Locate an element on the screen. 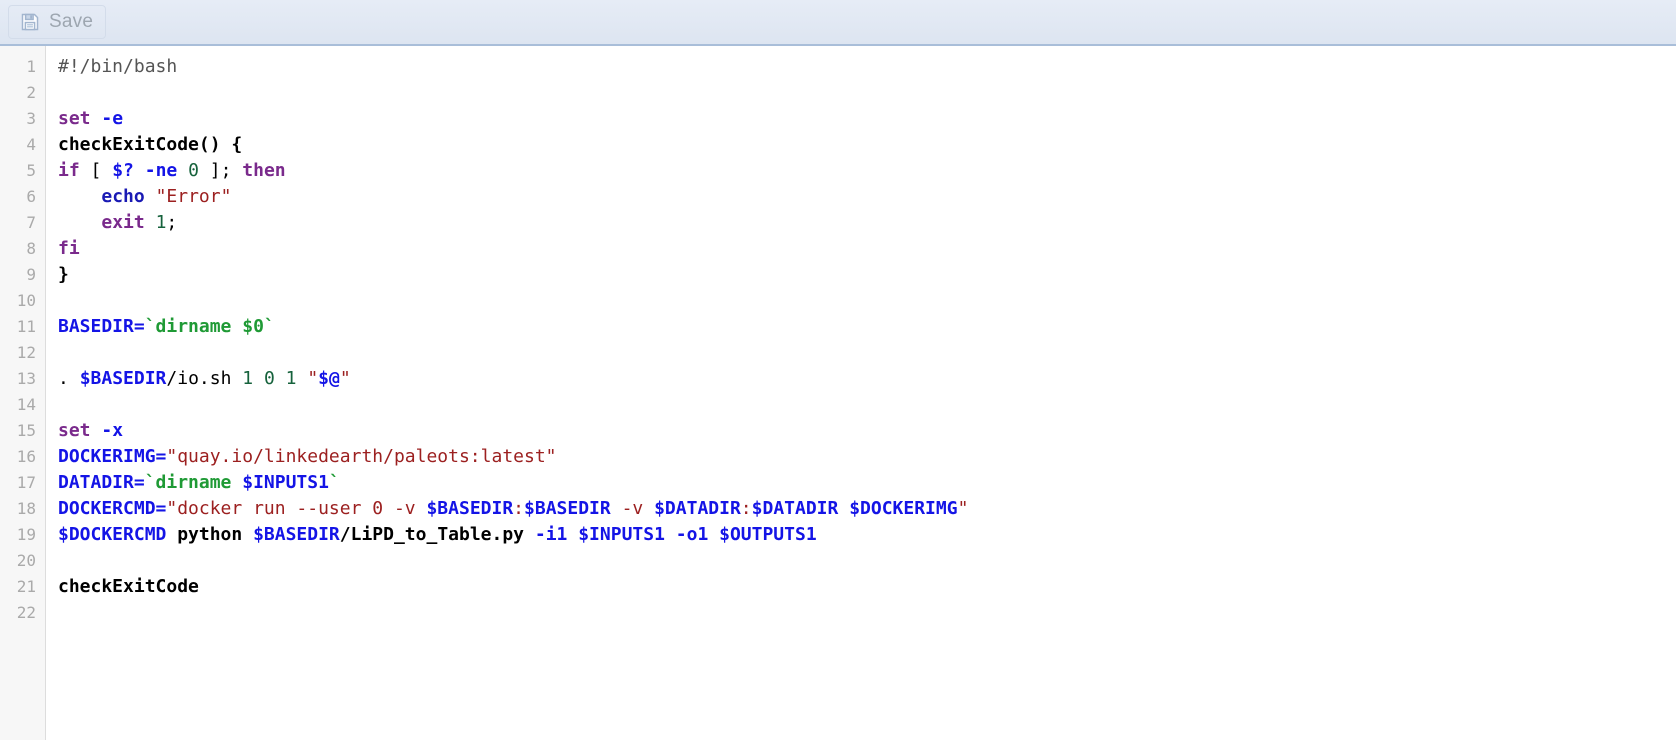 This screenshot has width=1676, height=740. editor-toolbar: Save is located at coordinates (838, 23).